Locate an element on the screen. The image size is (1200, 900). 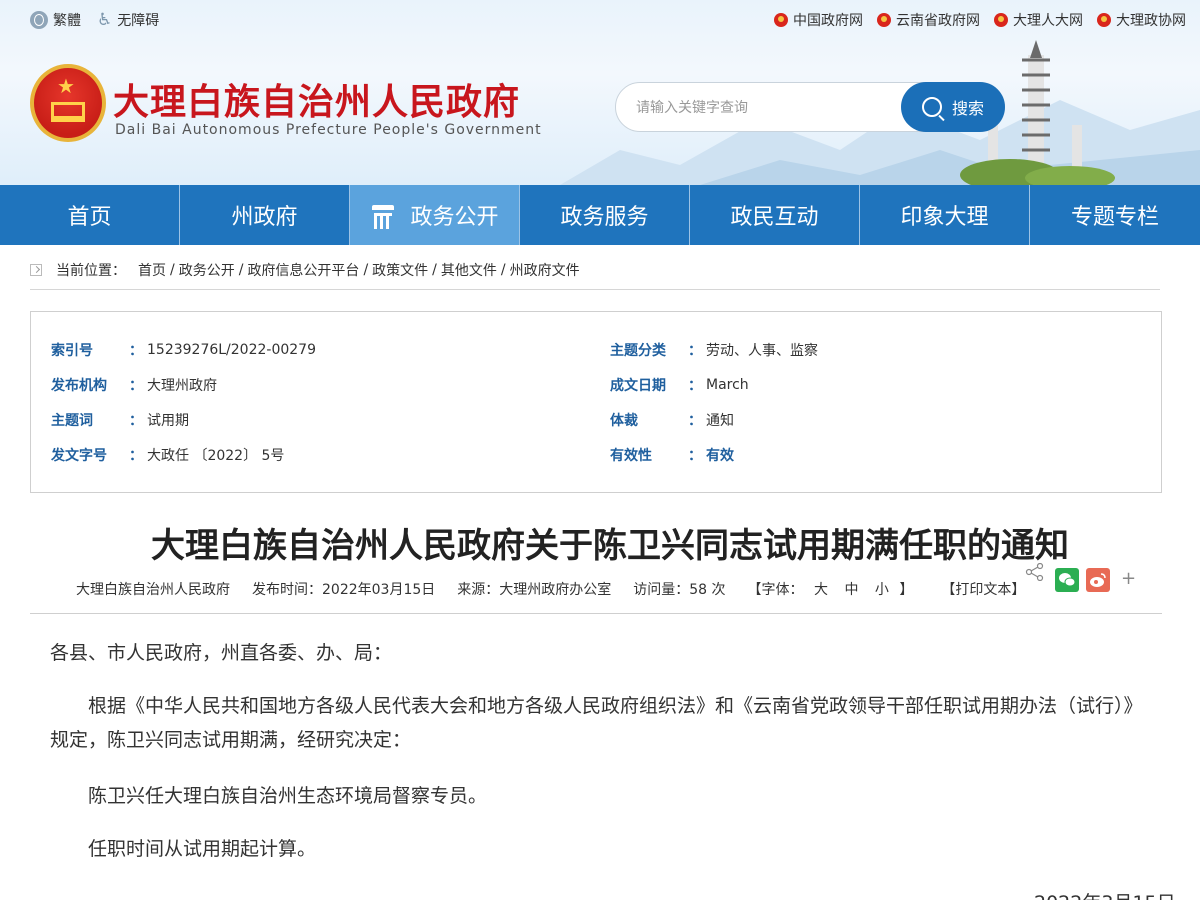
link-dali-cppcc: 大理政协网 is located at coordinates (1141, 20).